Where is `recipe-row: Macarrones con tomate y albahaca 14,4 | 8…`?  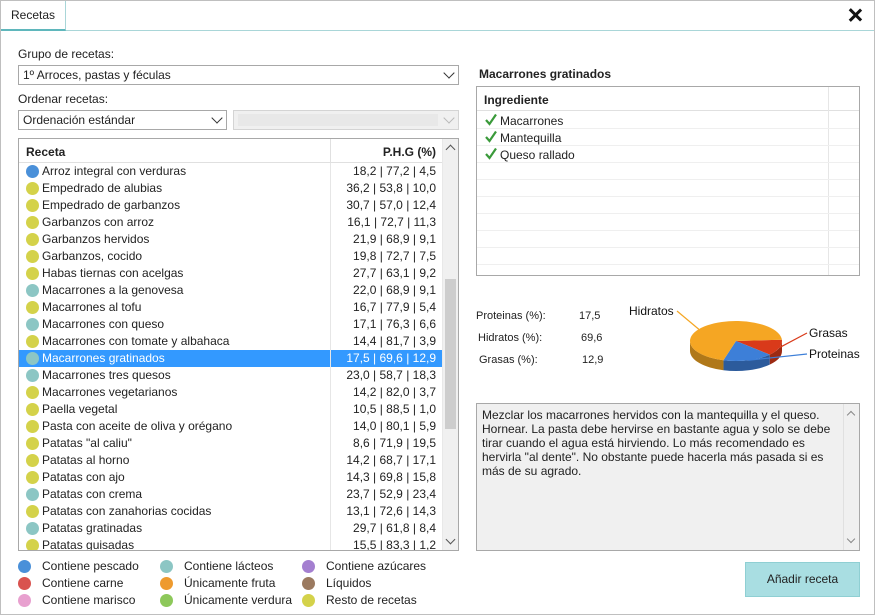
recipe-row: Macarrones con tomate y albahaca 14,4 | 8… is located at coordinates (230, 341).